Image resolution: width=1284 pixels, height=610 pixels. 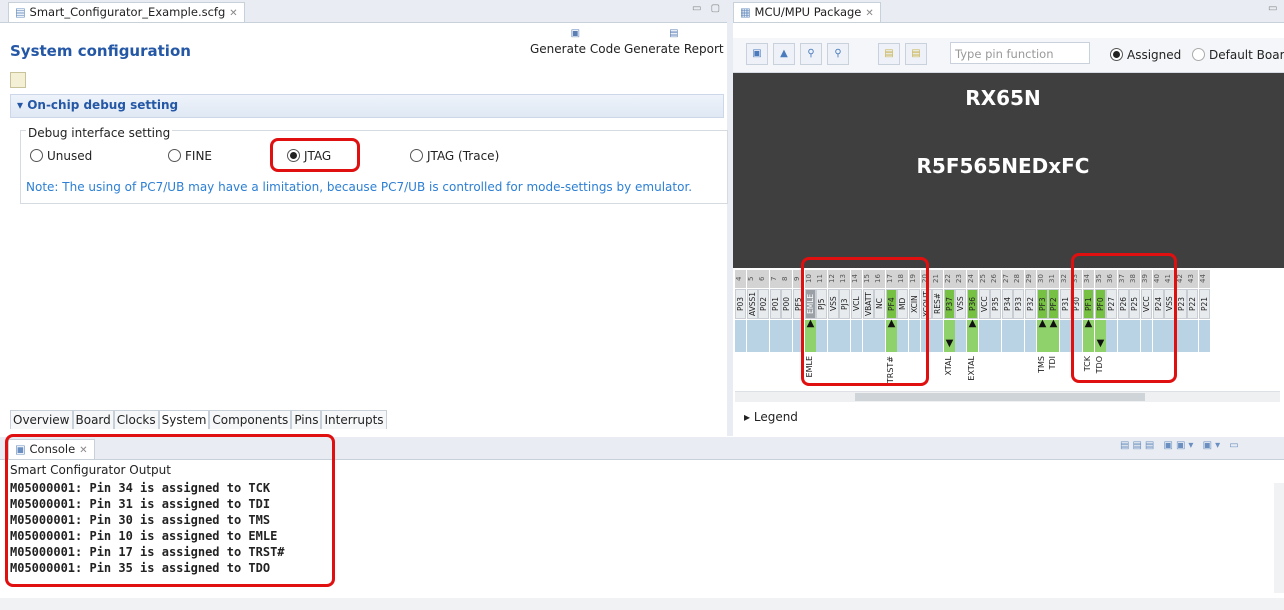 What do you see at coordinates (949, 279) in the screenshot?
I see `pin-number: 22` at bounding box center [949, 279].